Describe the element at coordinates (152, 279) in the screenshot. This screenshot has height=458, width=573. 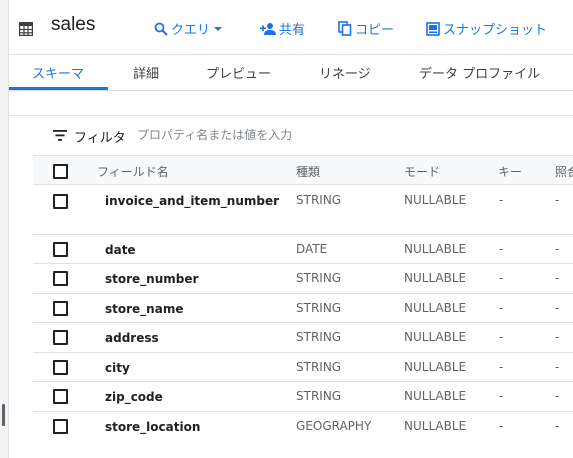
I see `field-name: store_number` at that location.